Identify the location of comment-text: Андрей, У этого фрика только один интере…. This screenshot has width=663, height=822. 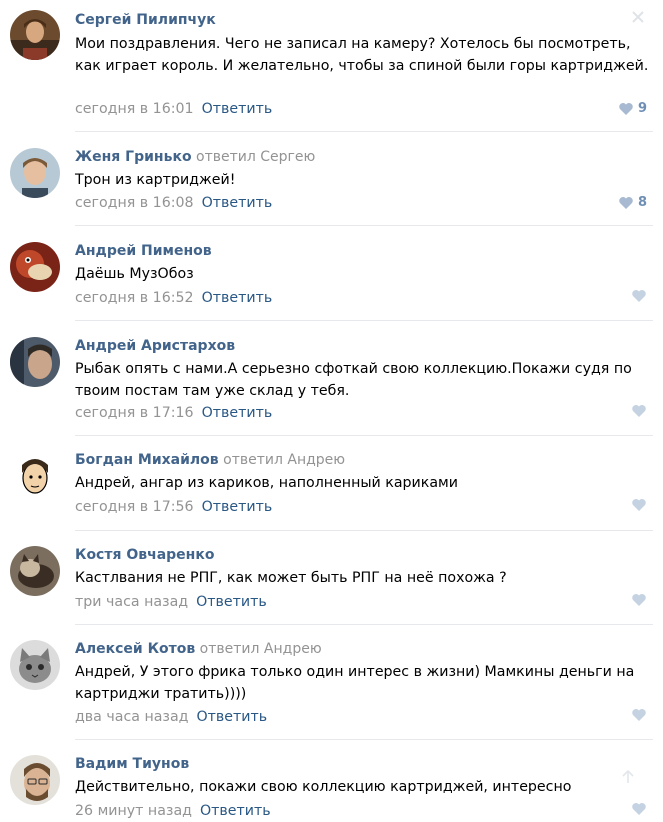
(355, 683).